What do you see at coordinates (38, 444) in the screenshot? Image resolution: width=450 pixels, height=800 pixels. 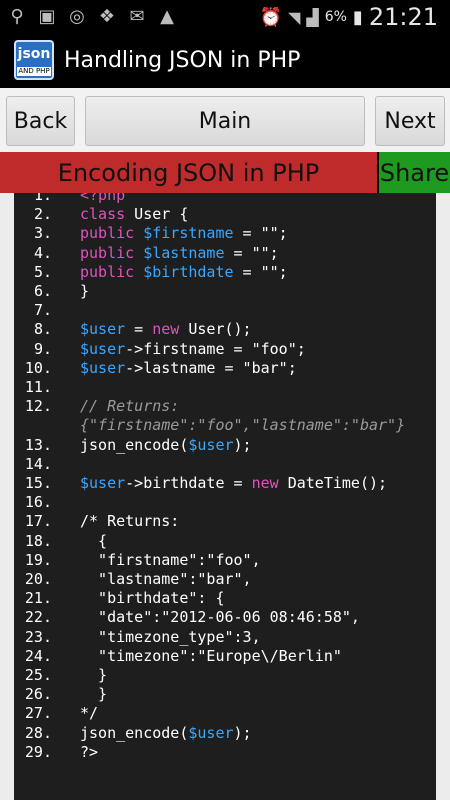 I see `line-number: 13.` at bounding box center [38, 444].